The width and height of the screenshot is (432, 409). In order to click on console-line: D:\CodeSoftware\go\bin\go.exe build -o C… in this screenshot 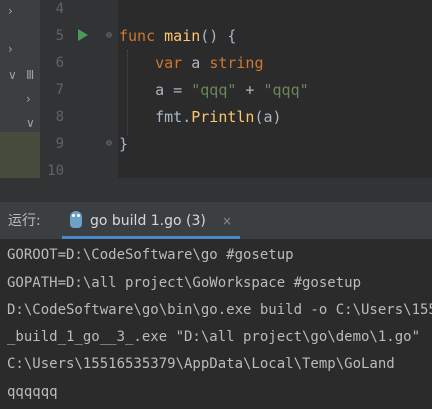, I will do `click(219, 310)`.